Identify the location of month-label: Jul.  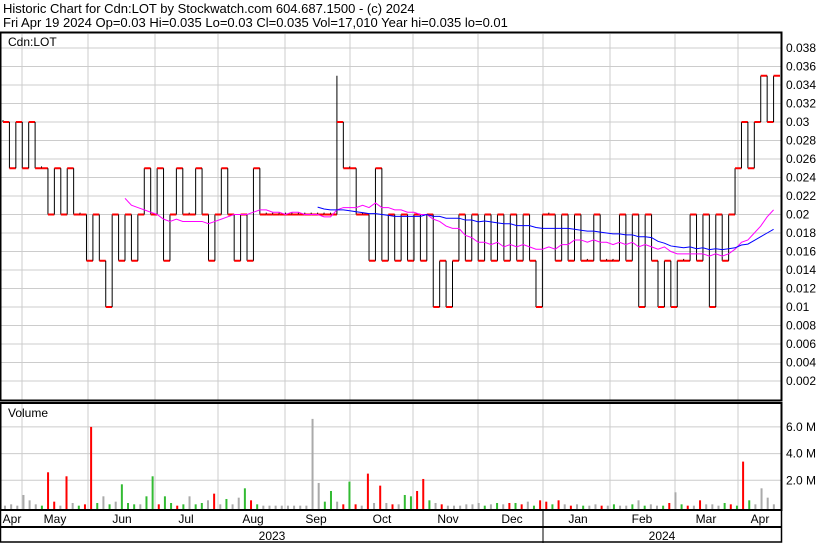
(185, 519).